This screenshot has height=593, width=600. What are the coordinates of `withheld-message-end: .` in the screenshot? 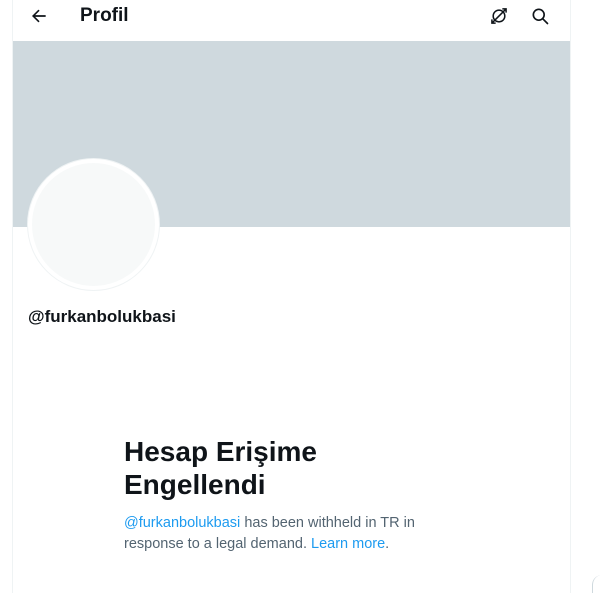 It's located at (387, 544).